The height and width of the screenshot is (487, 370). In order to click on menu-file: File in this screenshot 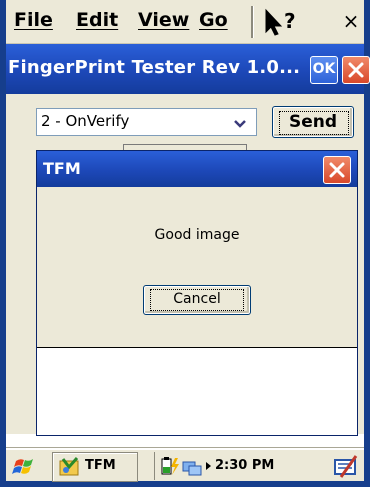, I will do `click(33, 20)`.